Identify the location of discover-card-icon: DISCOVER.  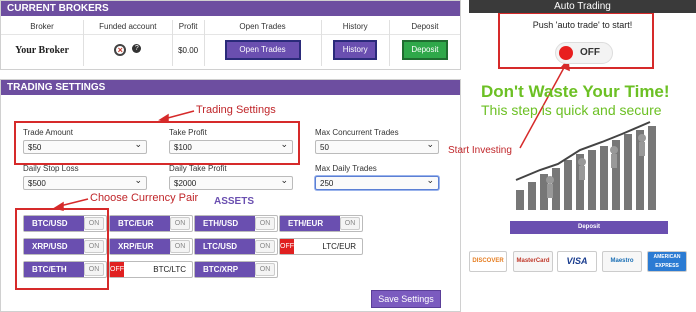
(488, 261).